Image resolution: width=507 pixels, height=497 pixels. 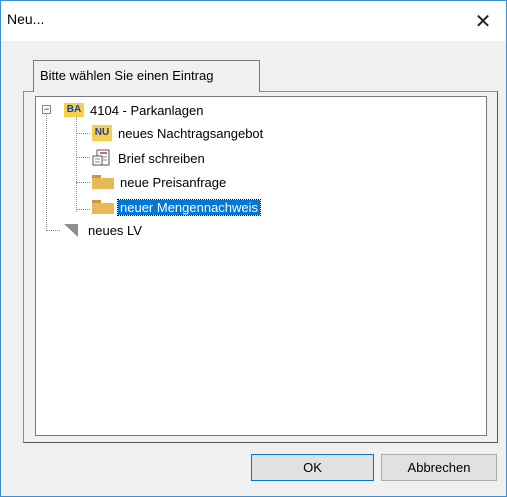 I want to click on ok-button: OK, so click(x=312, y=467).